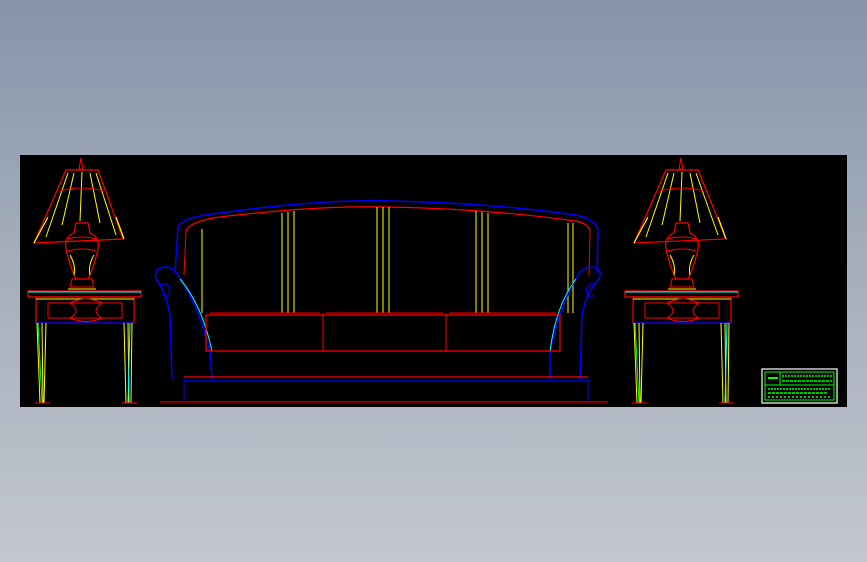 This screenshot has width=867, height=562. What do you see at coordinates (681, 347) in the screenshot?
I see `right-side-table` at bounding box center [681, 347].